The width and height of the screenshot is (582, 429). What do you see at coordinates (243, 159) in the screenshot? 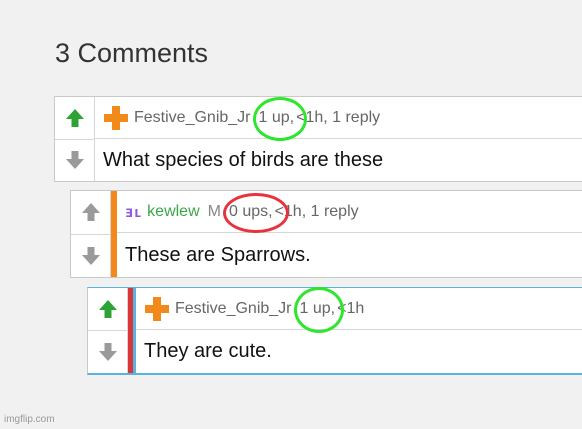
I see `comment-text: What species of birds are these` at bounding box center [243, 159].